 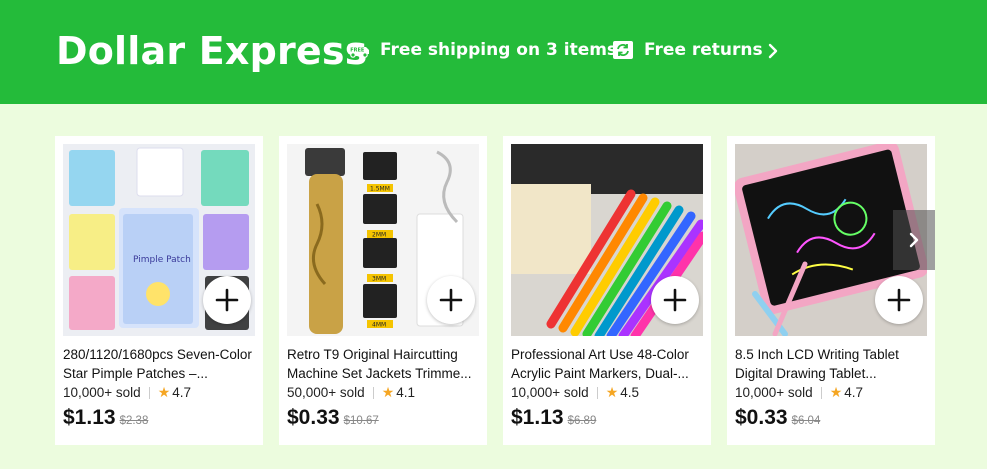 I want to click on carousel-next-button, so click(x=914, y=240).